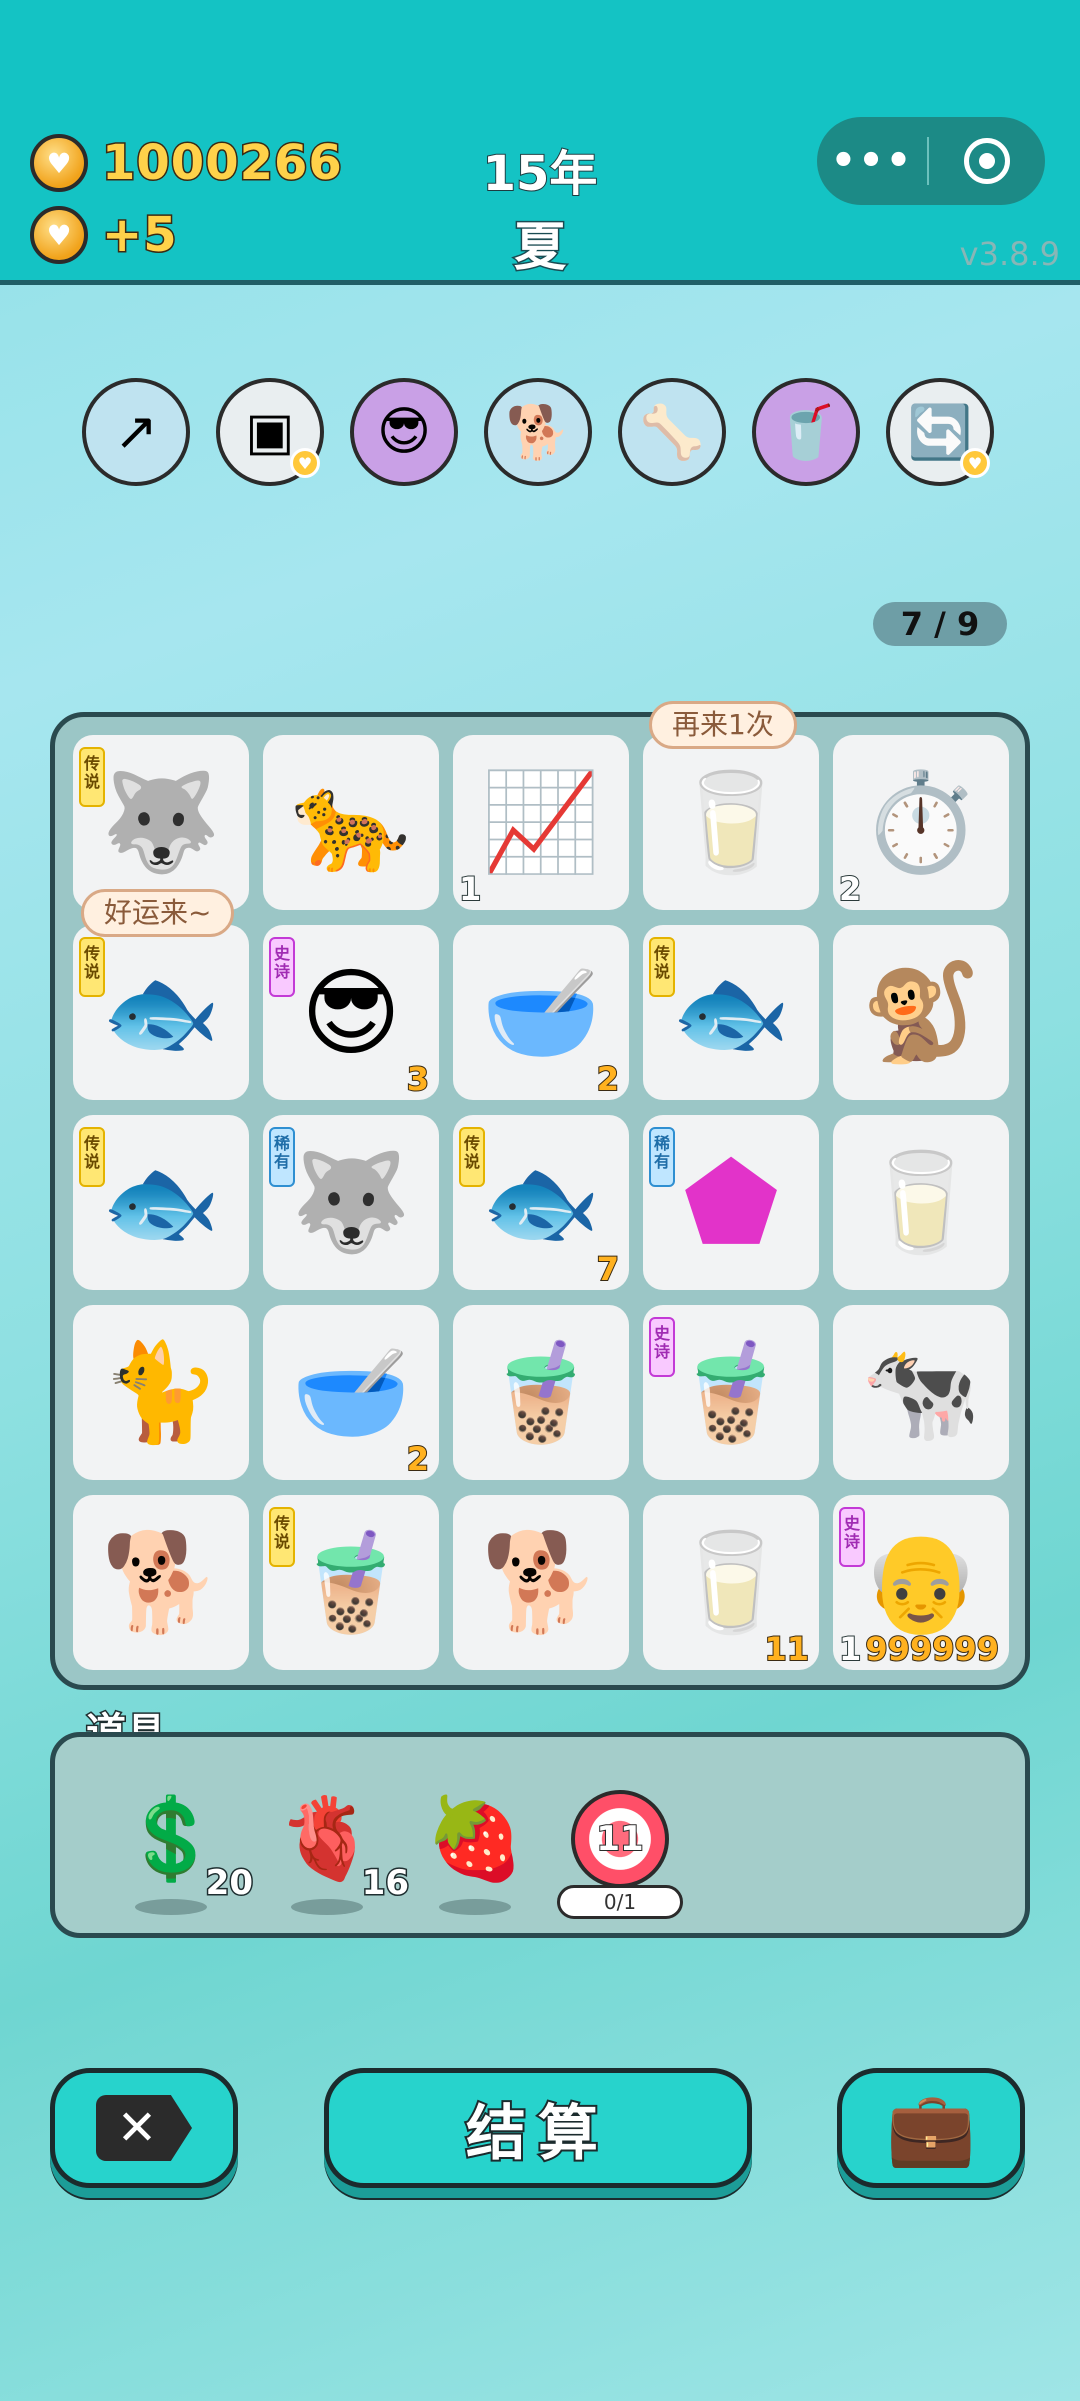  Describe the element at coordinates (940, 432) in the screenshot. I see `refresh-boost-button: 🔄 ♥` at that location.